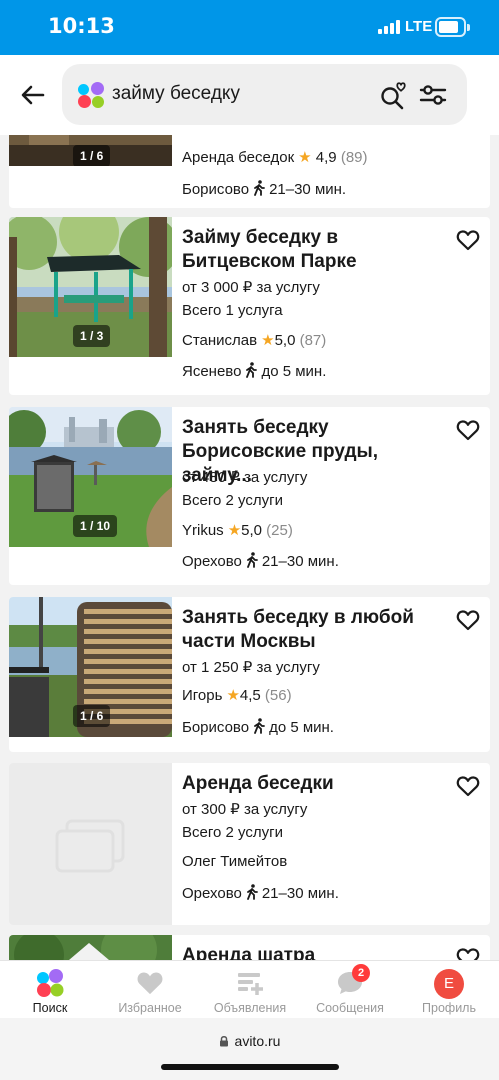  I want to click on url-row: avito.ru, so click(249, 1041).